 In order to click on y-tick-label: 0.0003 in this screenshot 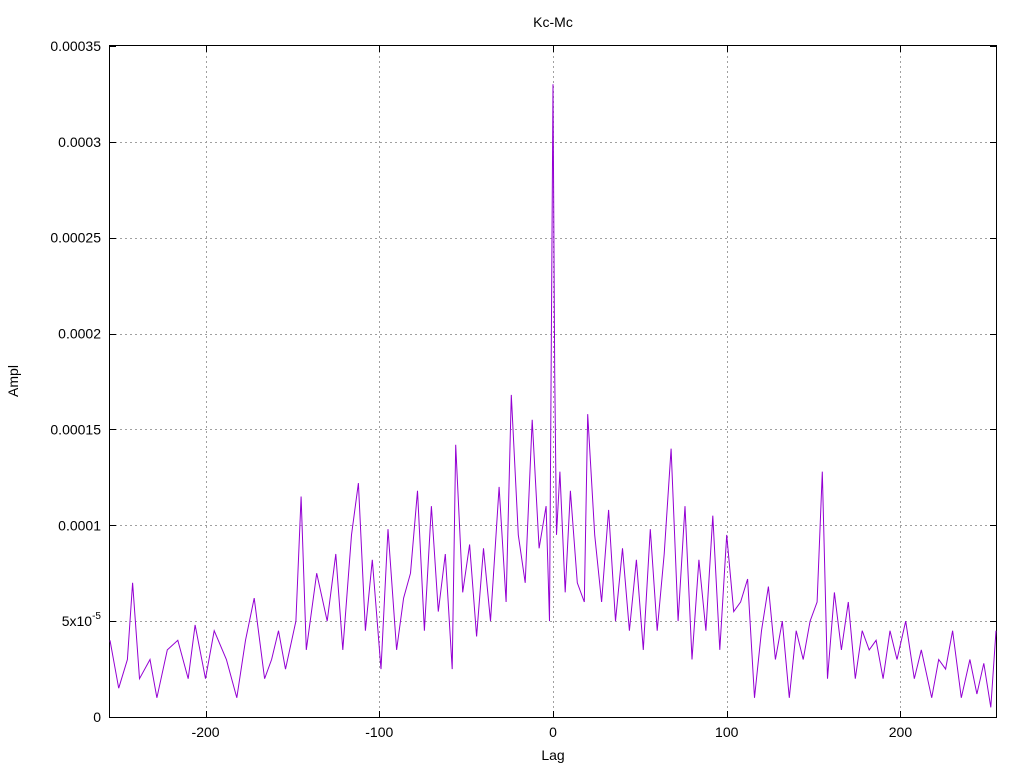, I will do `click(79, 142)`.